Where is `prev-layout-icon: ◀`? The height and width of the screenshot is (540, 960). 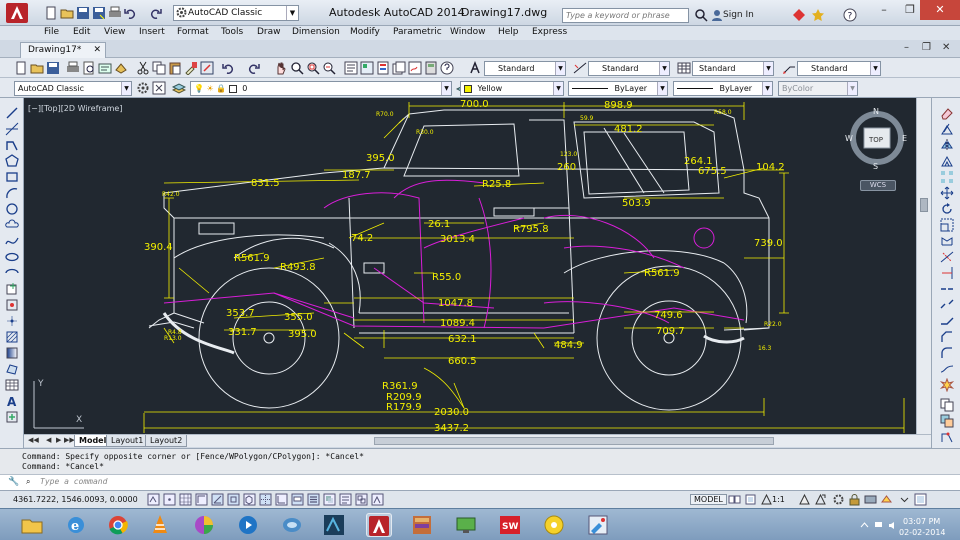
prev-layout-icon: ◀ is located at coordinates (48, 440).